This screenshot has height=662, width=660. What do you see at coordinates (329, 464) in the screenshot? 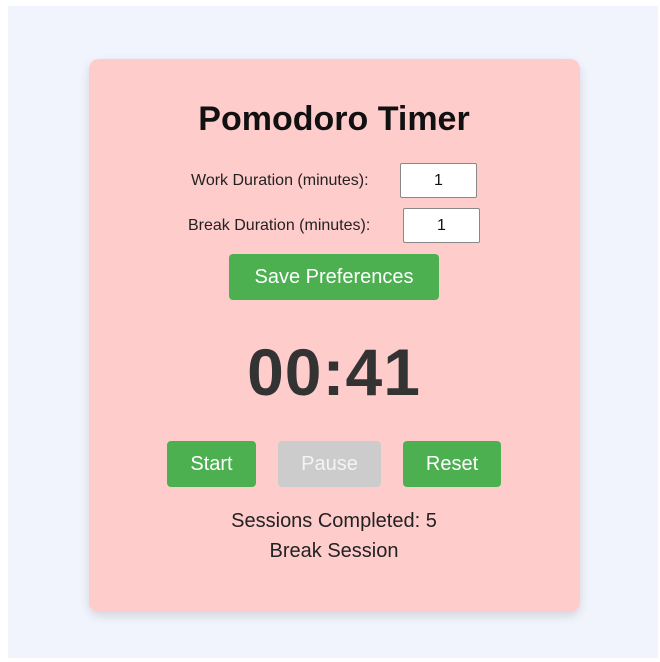
I see `pause-button: Pause` at bounding box center [329, 464].